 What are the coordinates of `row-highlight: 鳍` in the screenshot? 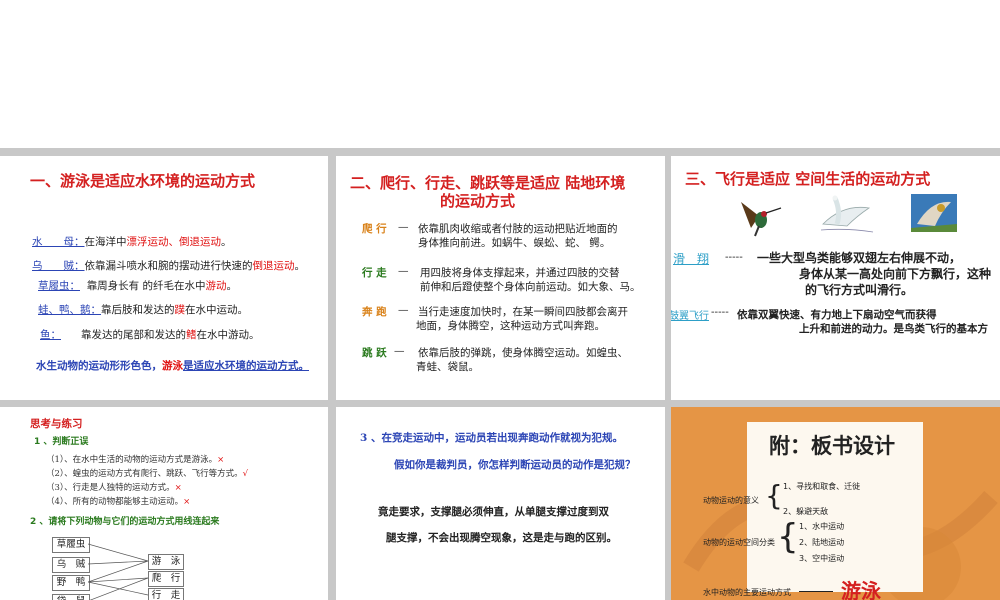 It's located at (191, 335).